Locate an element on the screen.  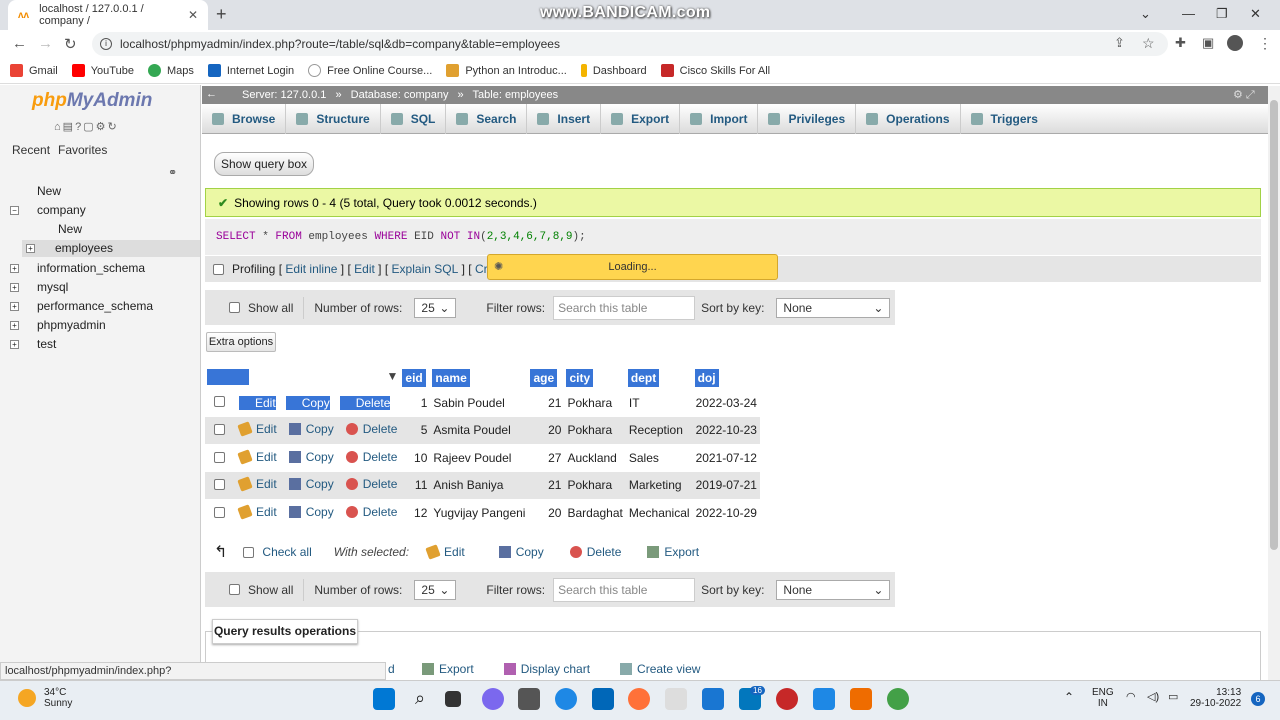
bulk-copy-button: Copy is located at coordinates (521, 552).